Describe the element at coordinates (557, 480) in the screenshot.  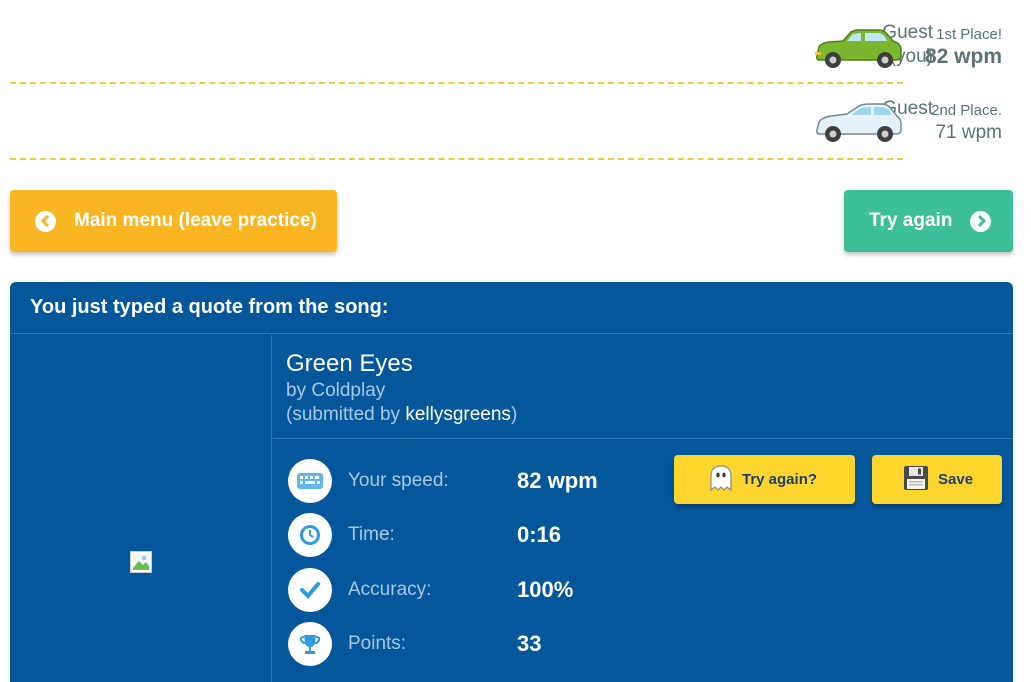
I see `stat-speed-value: 82 wpm` at that location.